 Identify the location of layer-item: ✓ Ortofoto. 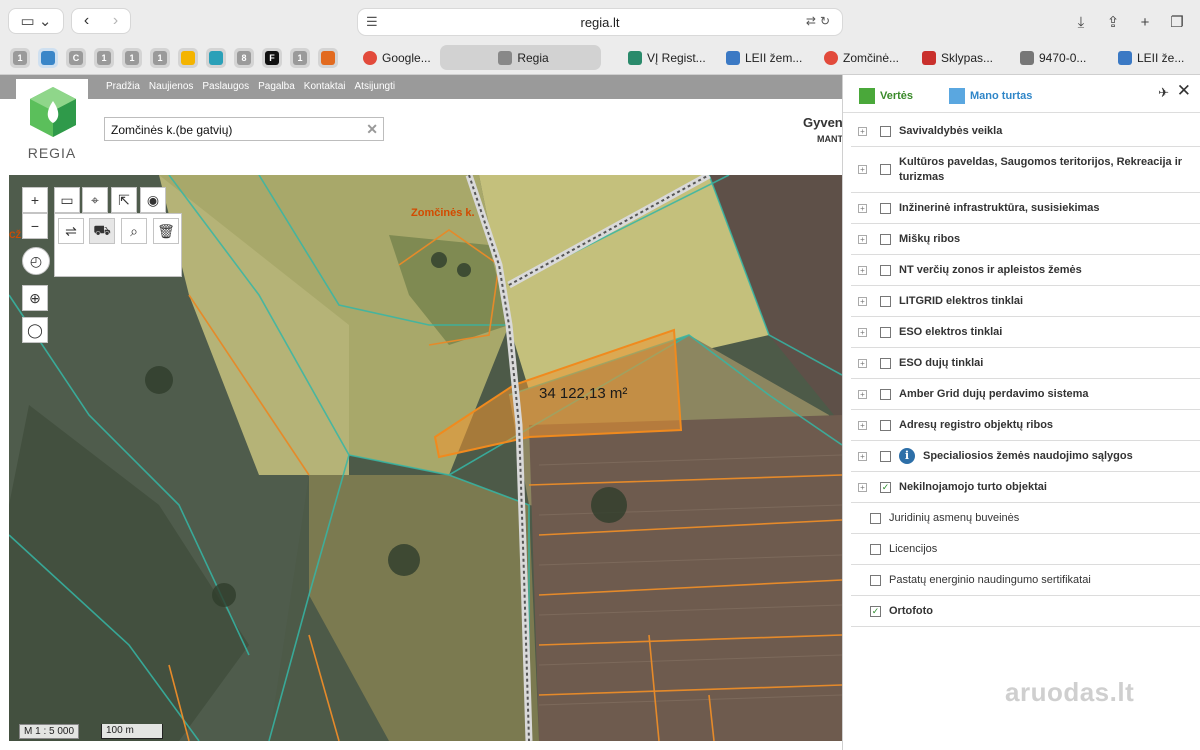
(1025, 611).